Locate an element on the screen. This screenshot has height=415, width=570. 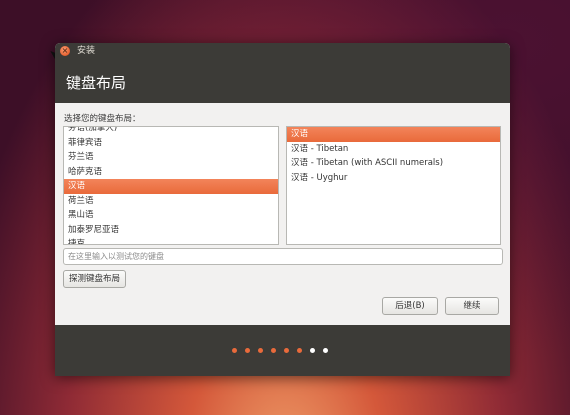
layout-list-item: 捷克 is located at coordinates (171, 240).